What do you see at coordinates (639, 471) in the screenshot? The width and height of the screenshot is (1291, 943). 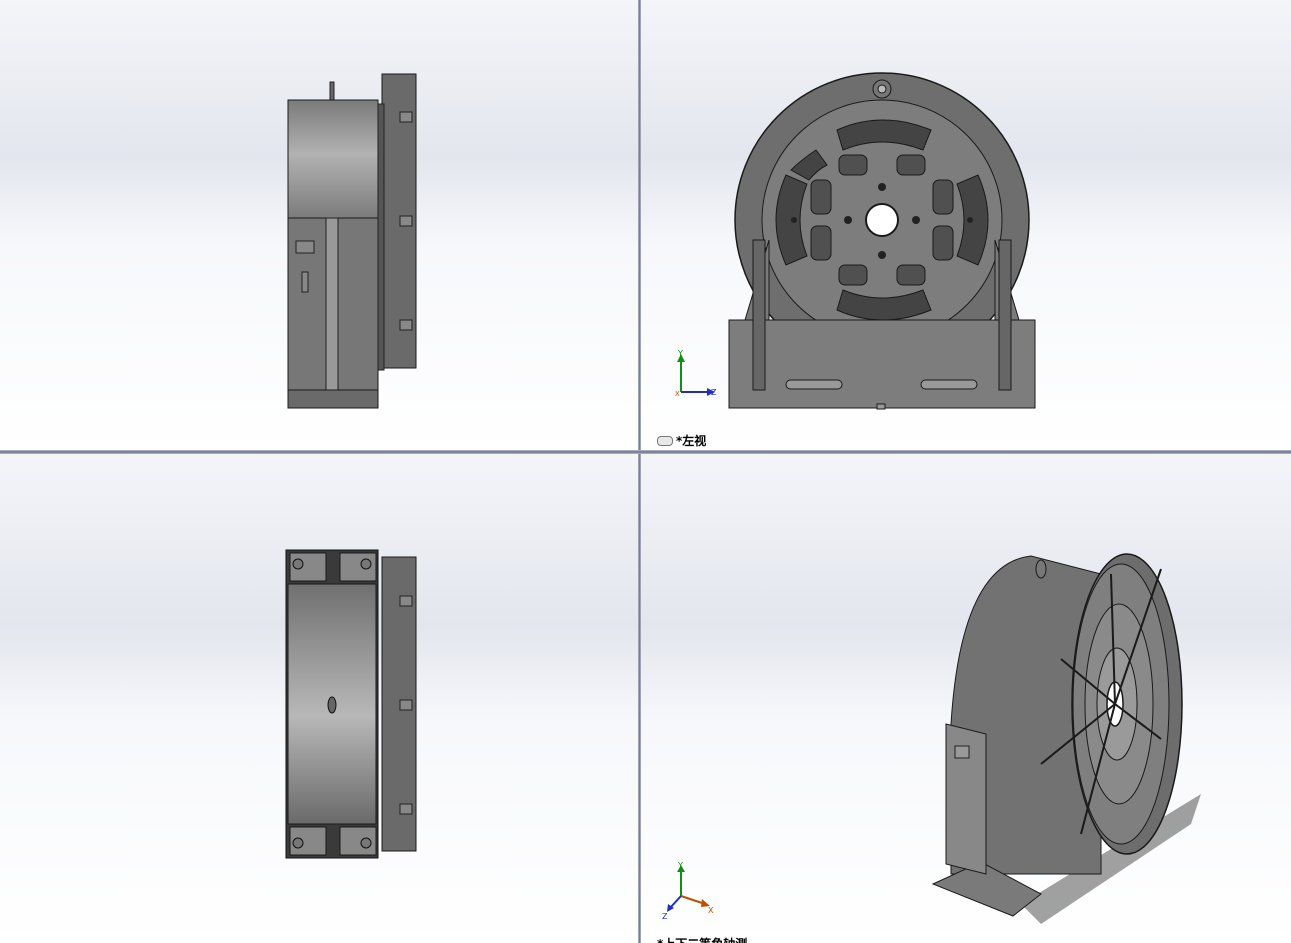 I see `viewport-splitter-vertical` at bounding box center [639, 471].